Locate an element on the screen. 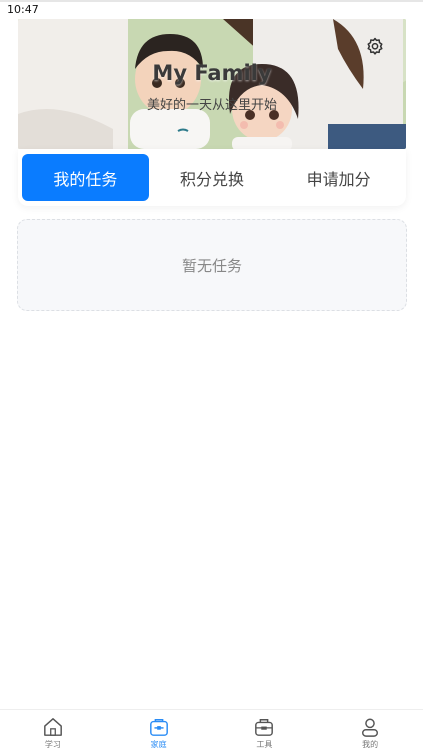 The image size is (423, 754). settings-button is located at coordinates (377, 48).